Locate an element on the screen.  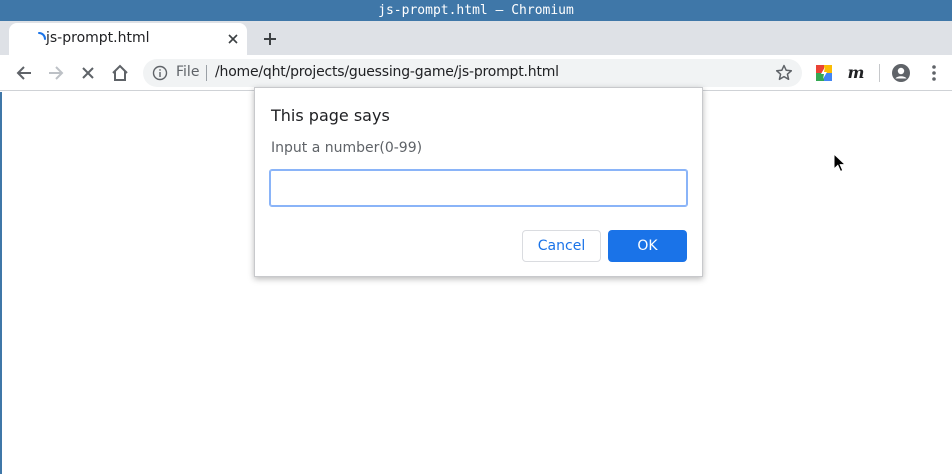
dialog-message: Input a number(0-99) is located at coordinates (347, 148).